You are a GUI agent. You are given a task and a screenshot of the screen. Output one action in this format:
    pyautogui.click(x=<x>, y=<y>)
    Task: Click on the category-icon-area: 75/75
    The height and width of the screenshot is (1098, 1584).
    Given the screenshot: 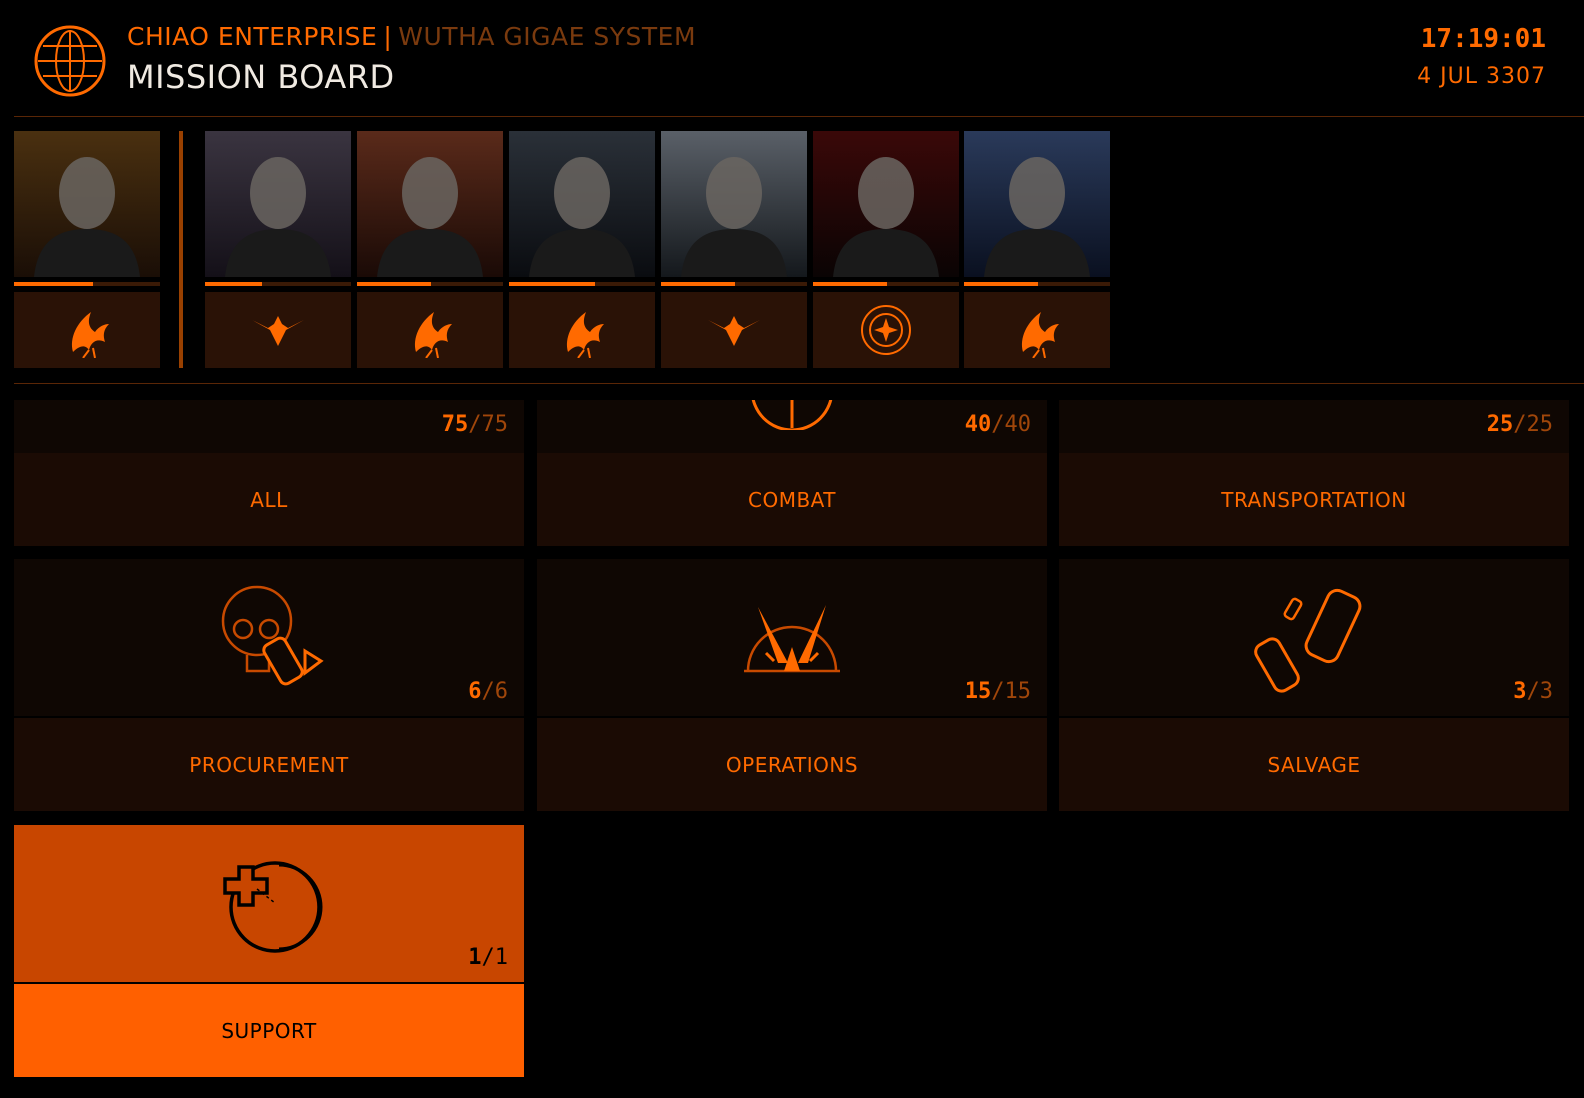 What is the action you would take?
    pyautogui.click(x=269, y=428)
    